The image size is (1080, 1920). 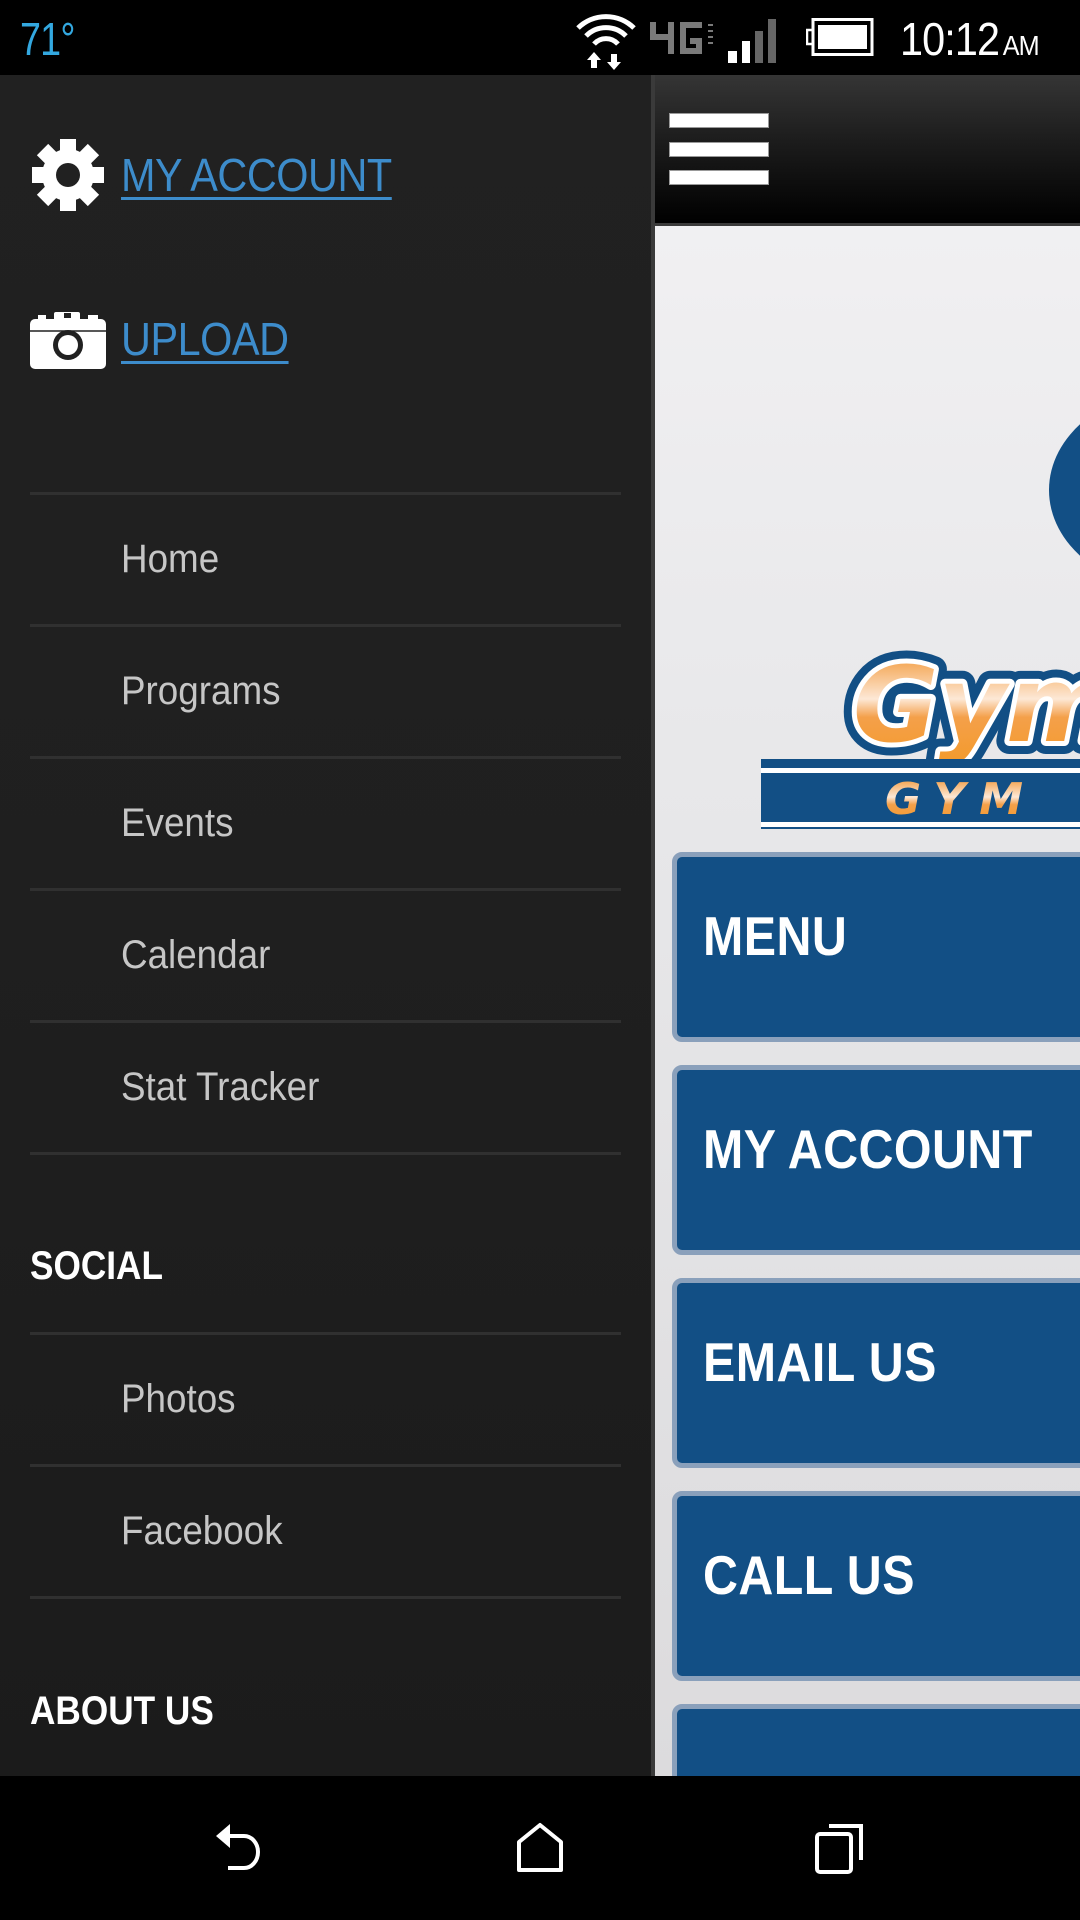 I want to click on drawer-item-events: Events, so click(x=325, y=823).